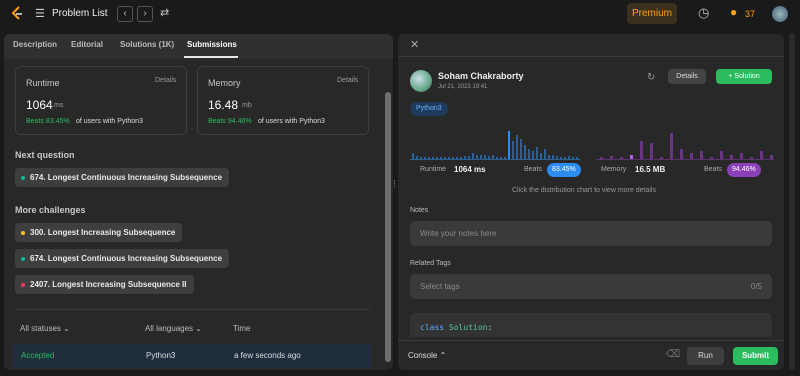 This screenshot has height=376, width=800. What do you see at coordinates (87, 44) in the screenshot?
I see `tab-editorial: Editorial` at bounding box center [87, 44].